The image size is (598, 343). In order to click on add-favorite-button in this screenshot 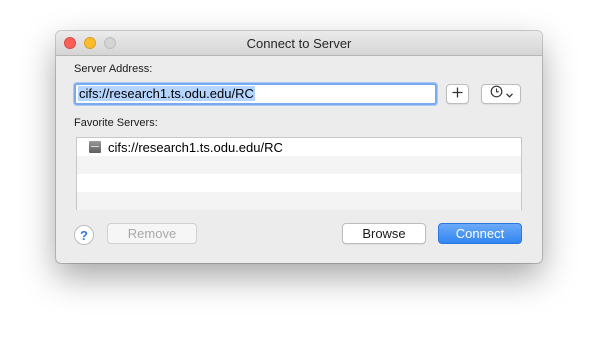, I will do `click(457, 94)`.